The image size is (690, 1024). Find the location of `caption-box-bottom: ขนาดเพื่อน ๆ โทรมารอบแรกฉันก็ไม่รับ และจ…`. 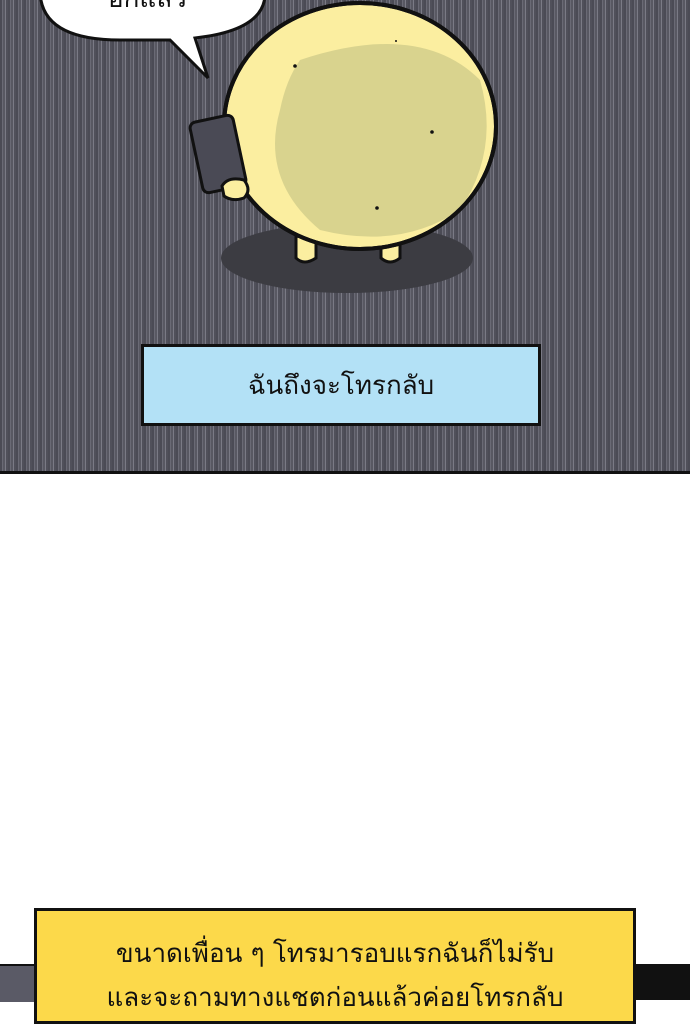

caption-box-bottom: ขนาดเพื่อน ๆ โทรมารอบแรกฉันก็ไม่รับ และจ… is located at coordinates (335, 966).